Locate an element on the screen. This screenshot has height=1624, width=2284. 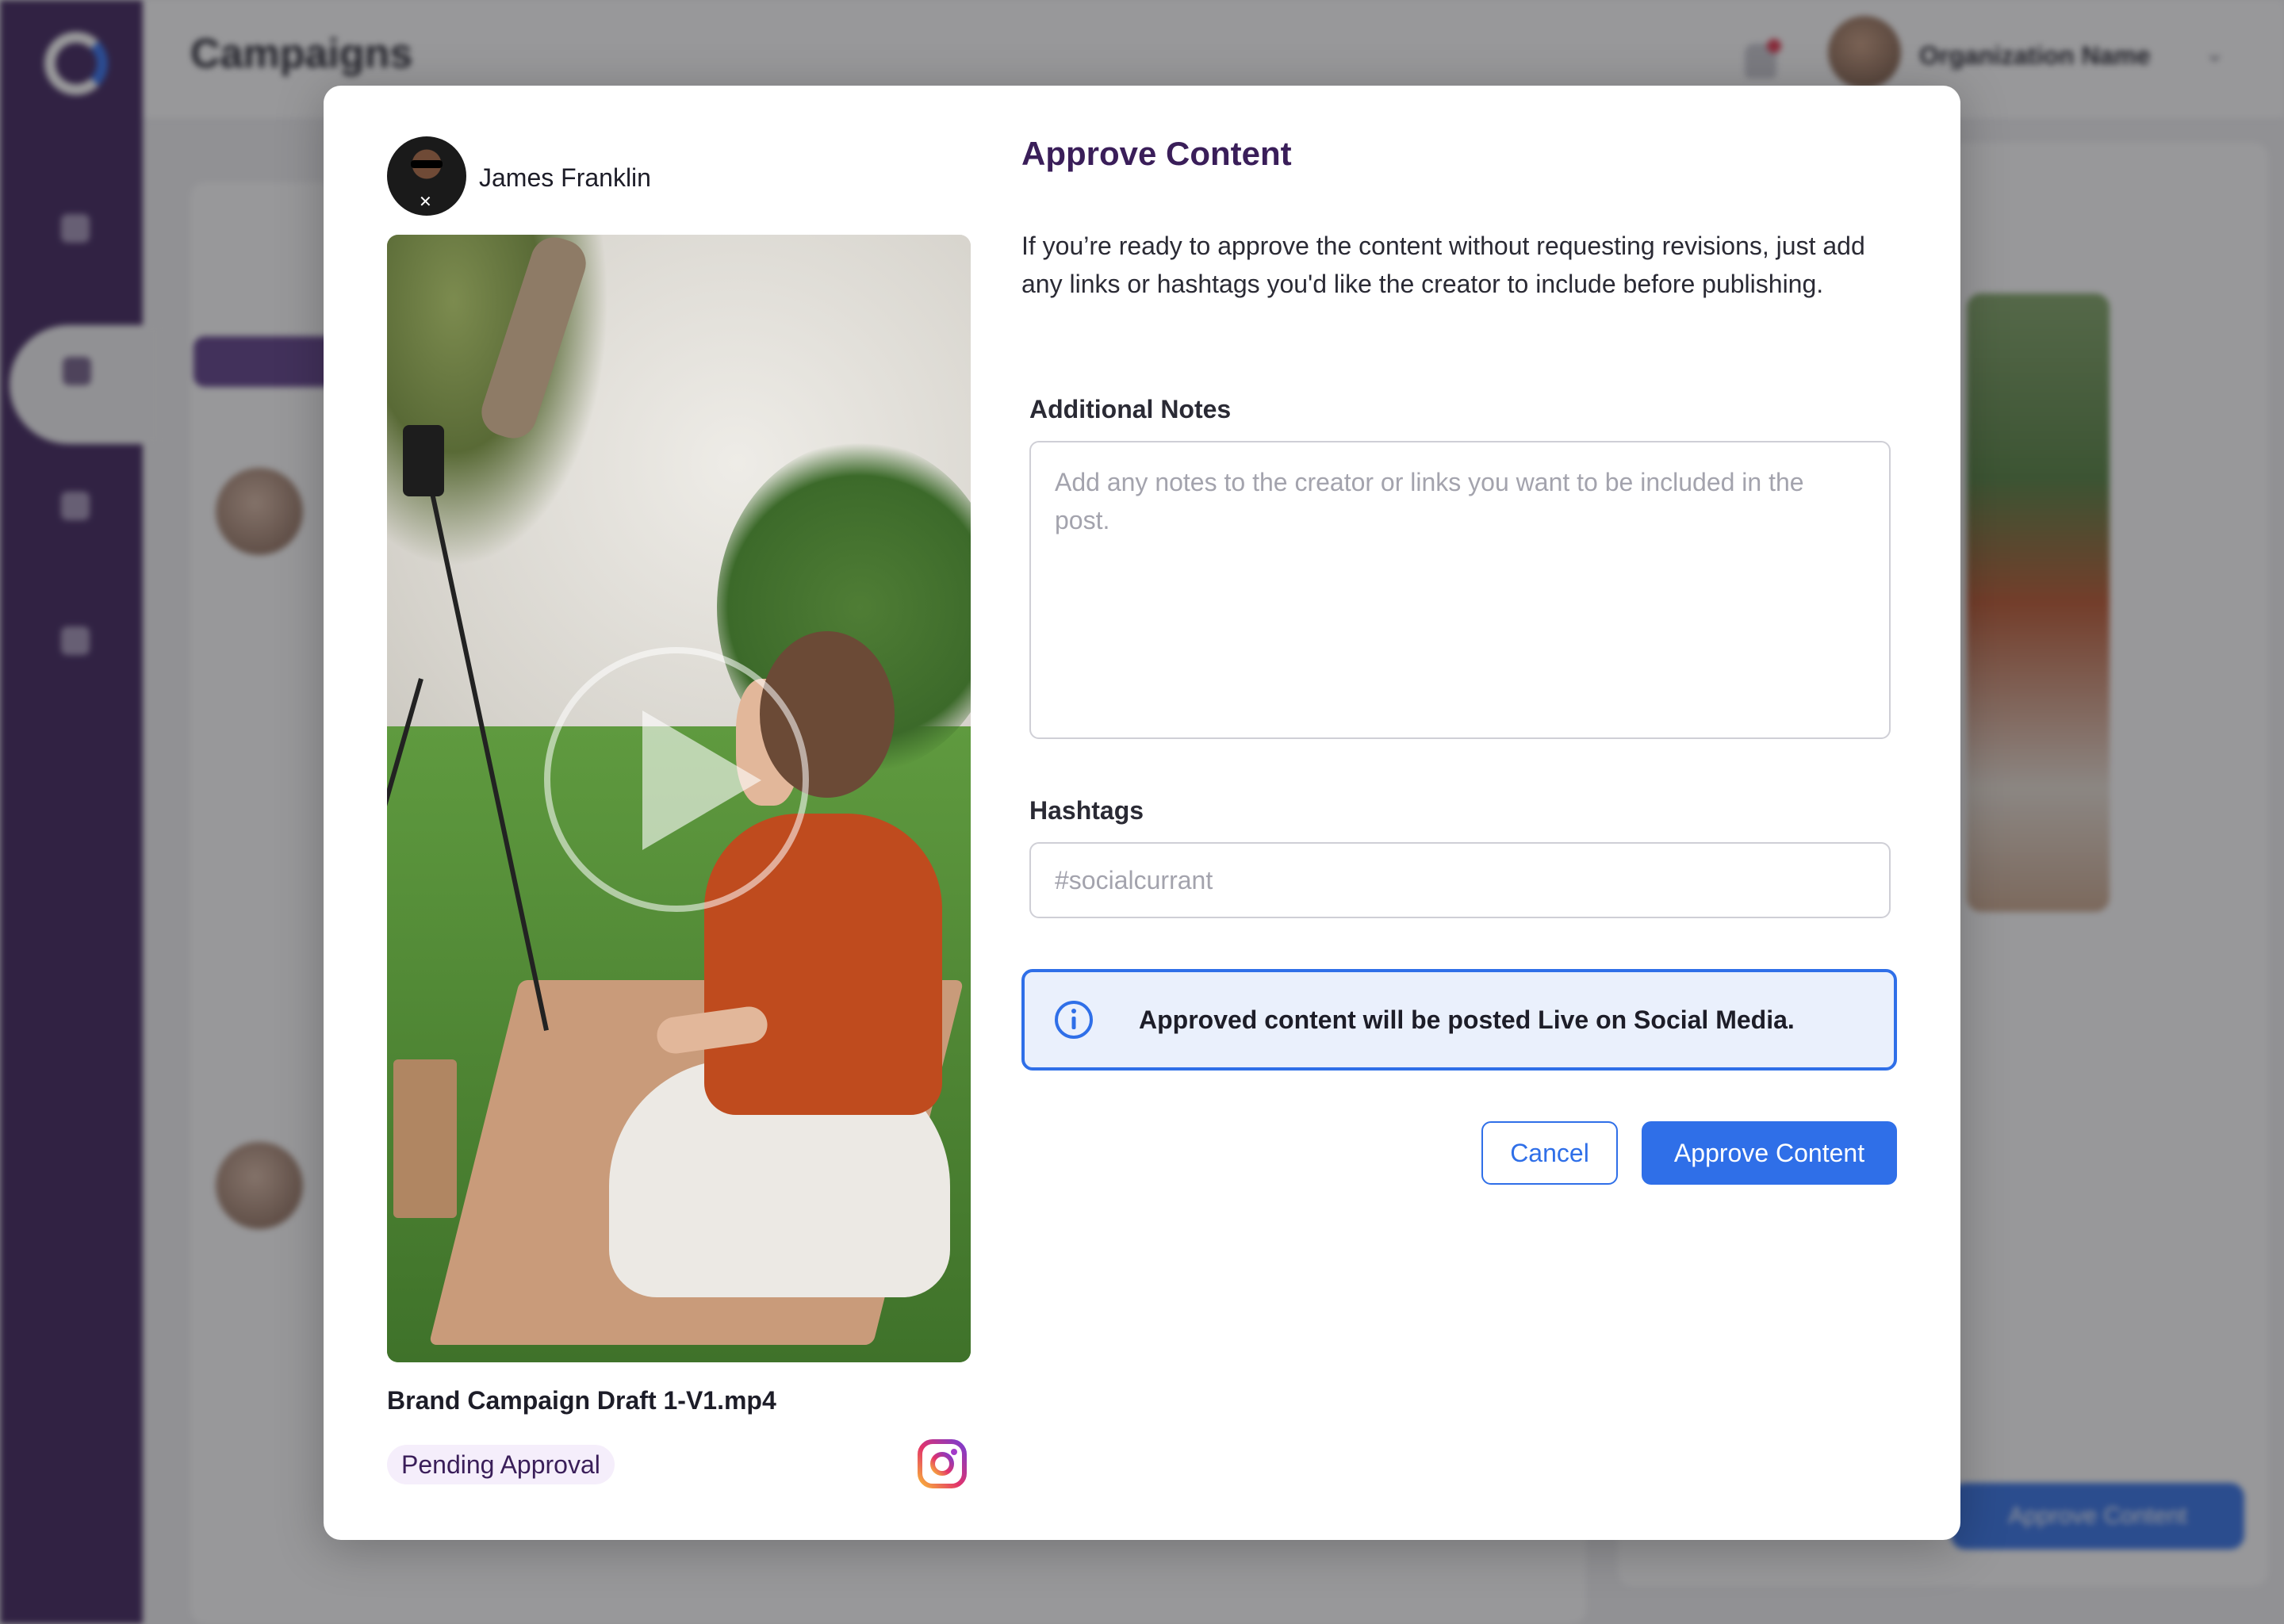
cancel-button: Cancel is located at coordinates (1549, 1153).